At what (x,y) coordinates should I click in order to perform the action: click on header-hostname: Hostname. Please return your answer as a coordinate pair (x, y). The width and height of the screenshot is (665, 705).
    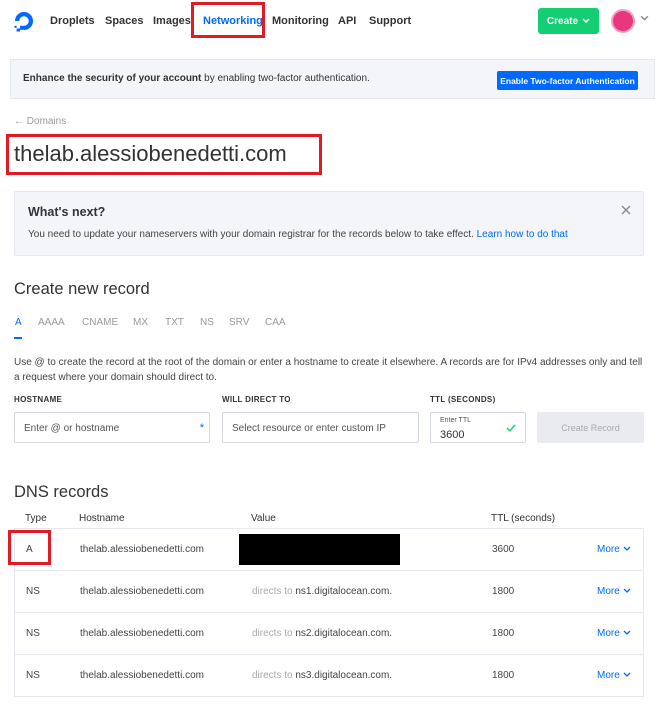
    Looking at the image, I should click on (102, 518).